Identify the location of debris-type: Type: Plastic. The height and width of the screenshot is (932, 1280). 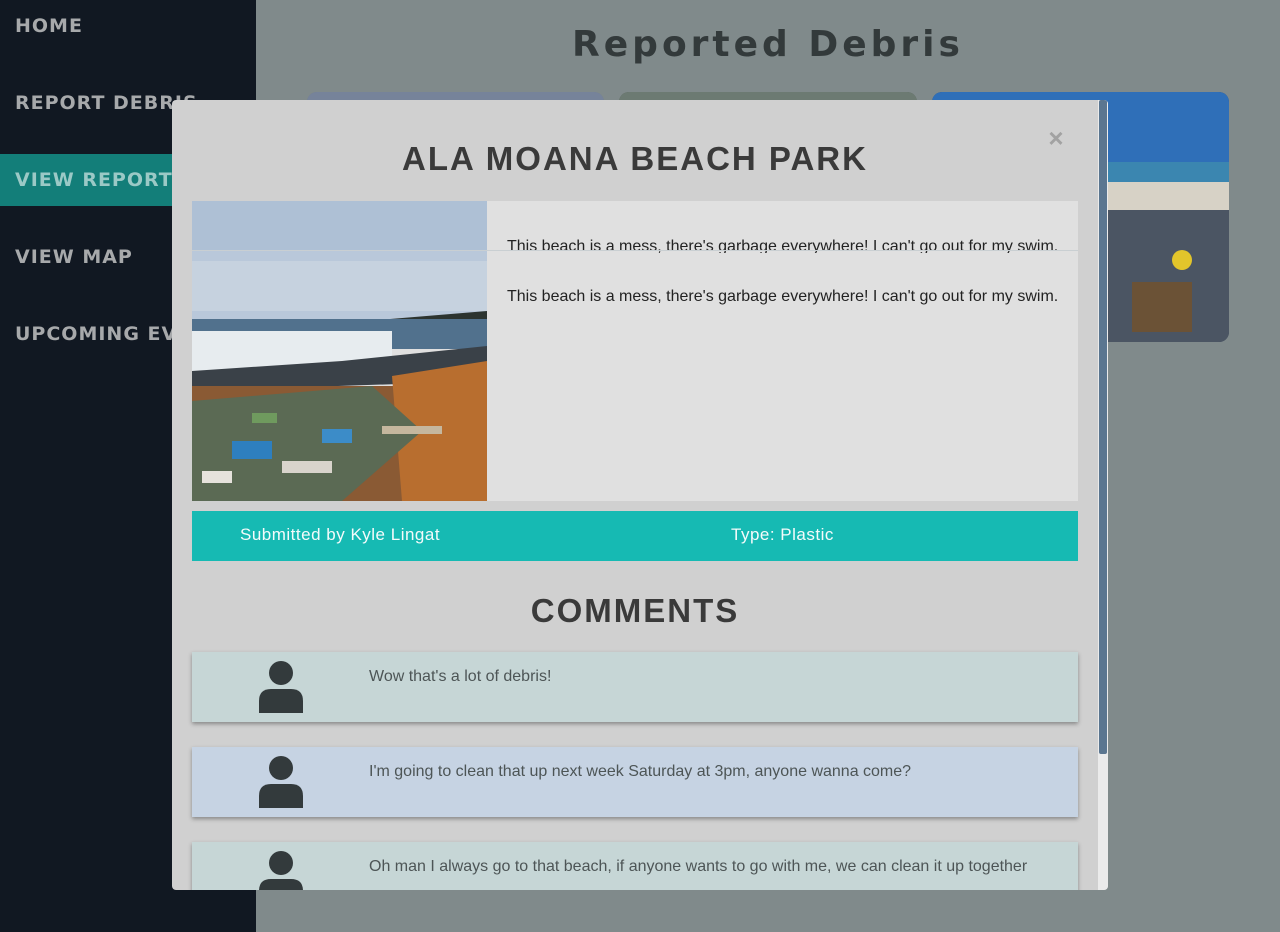
(782, 534).